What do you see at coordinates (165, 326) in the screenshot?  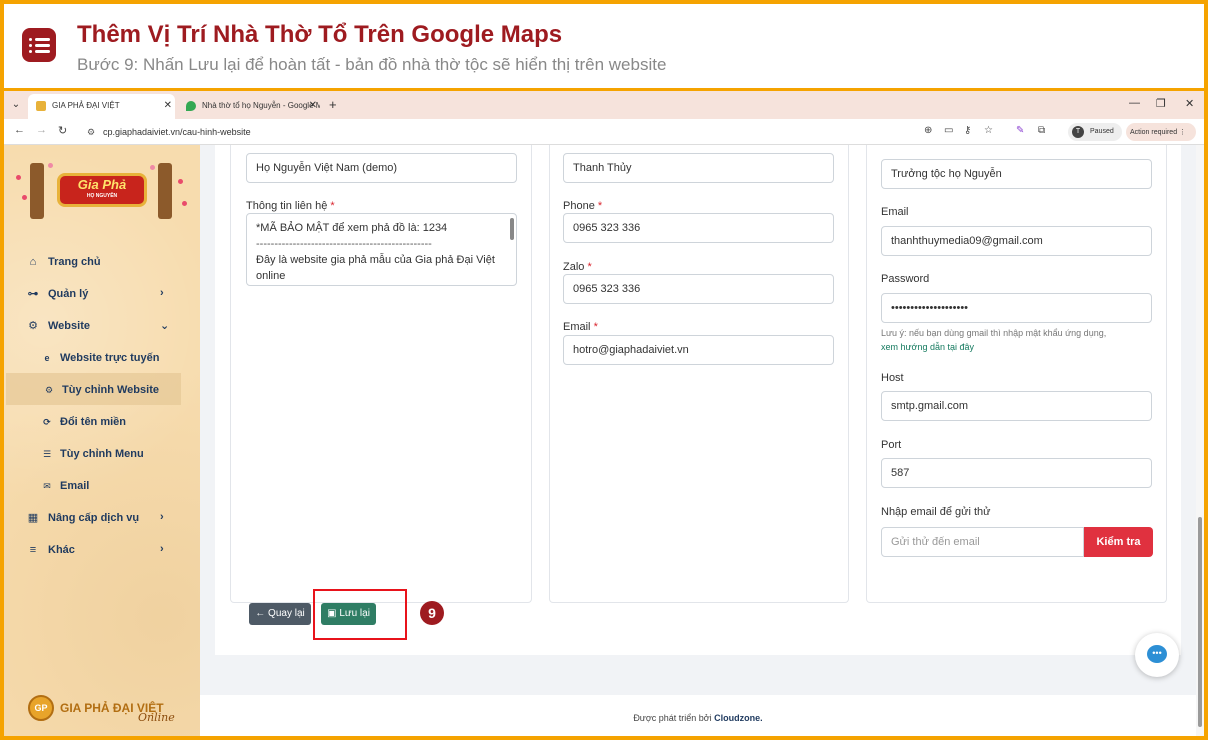 I see `chevron-down-icon: ⌄` at bounding box center [165, 326].